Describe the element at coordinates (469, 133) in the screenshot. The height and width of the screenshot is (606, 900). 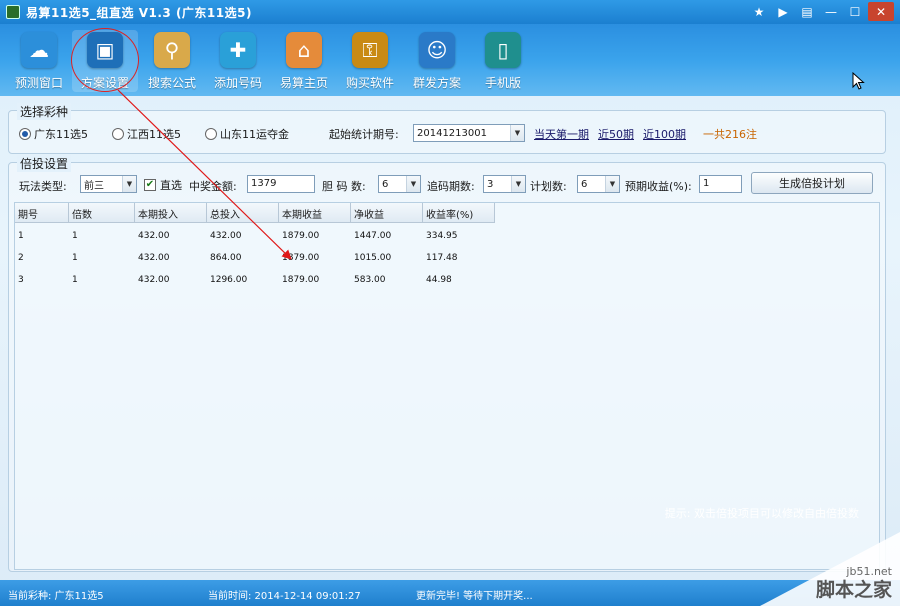
I see `start-issue-select: 20141213001 ▼` at that location.